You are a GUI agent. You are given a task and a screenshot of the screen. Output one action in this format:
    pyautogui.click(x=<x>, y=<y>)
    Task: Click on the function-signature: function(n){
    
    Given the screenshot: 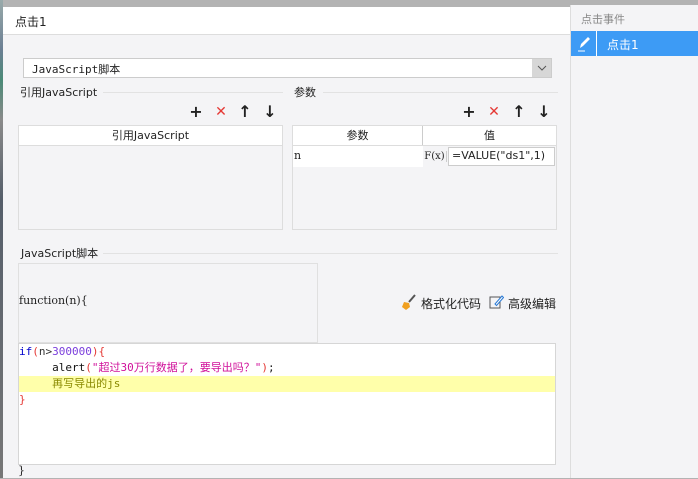 What is the action you would take?
    pyautogui.click(x=53, y=300)
    